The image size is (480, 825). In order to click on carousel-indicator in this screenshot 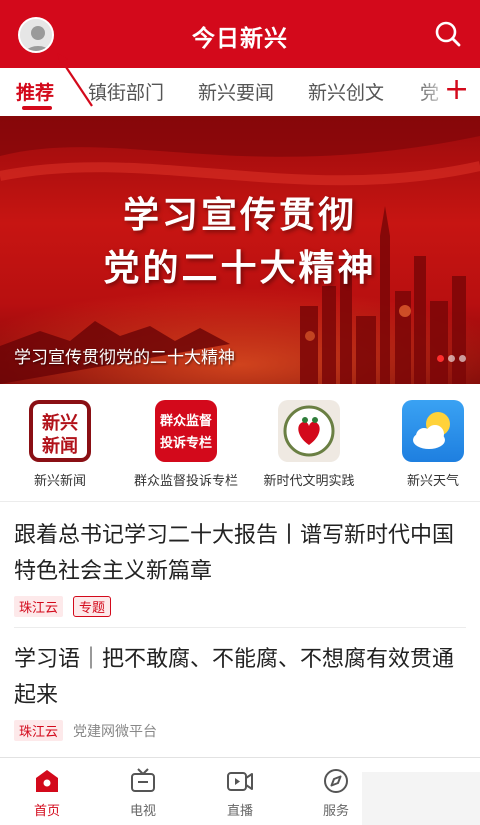, I will do `click(451, 358)`.